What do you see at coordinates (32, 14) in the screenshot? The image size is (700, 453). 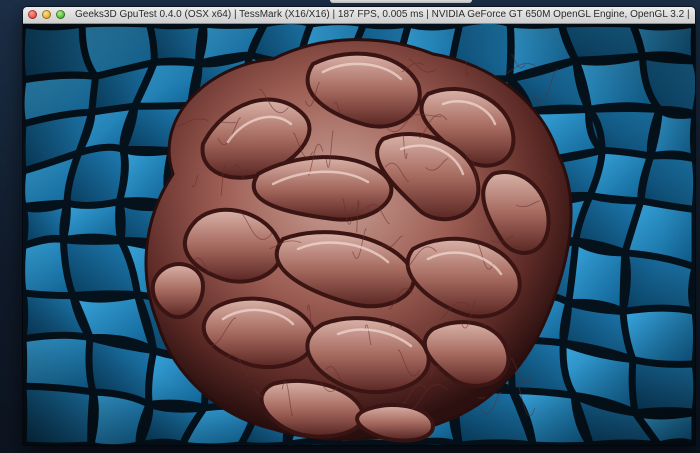 I see `close-window-icon` at bounding box center [32, 14].